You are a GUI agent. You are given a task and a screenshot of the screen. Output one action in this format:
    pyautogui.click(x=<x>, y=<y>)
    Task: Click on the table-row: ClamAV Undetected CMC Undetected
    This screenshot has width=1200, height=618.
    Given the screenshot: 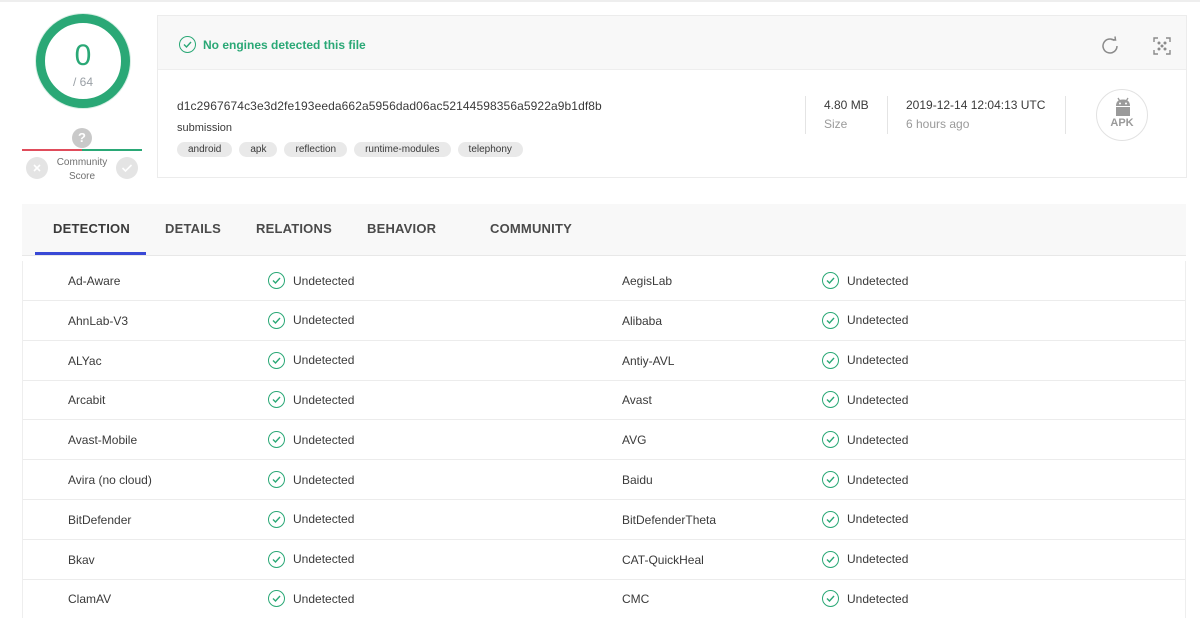 What is the action you would take?
    pyautogui.click(x=604, y=598)
    